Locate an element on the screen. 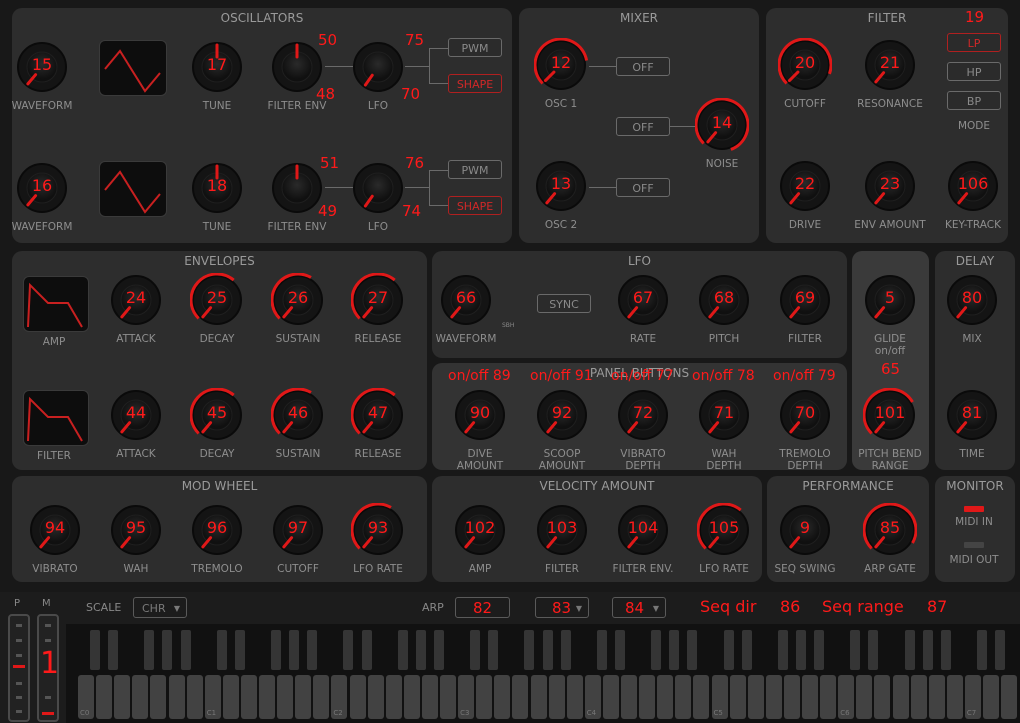 The image size is (1020, 723). knob-attack-20: 44 is located at coordinates (136, 415).